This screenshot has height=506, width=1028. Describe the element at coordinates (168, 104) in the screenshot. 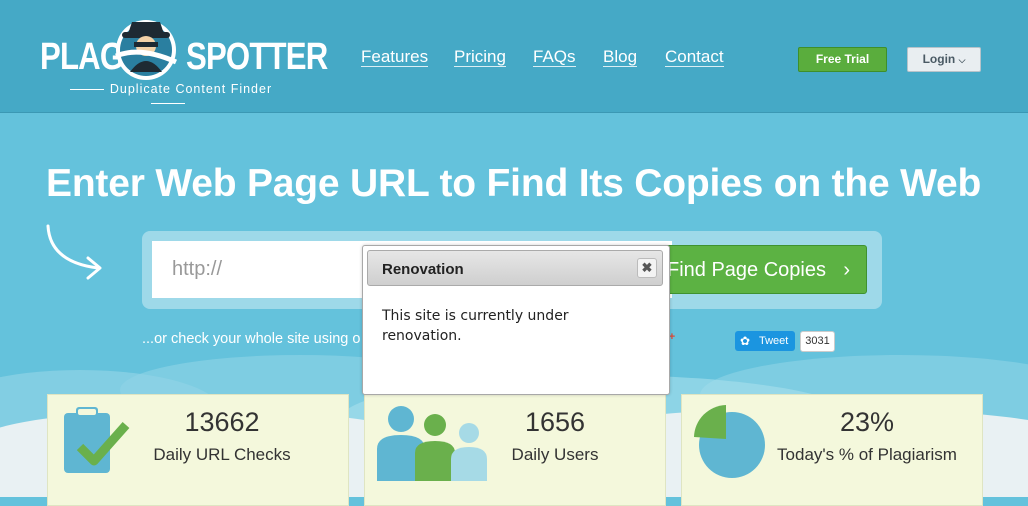

I see `tagline-rule-right` at that location.